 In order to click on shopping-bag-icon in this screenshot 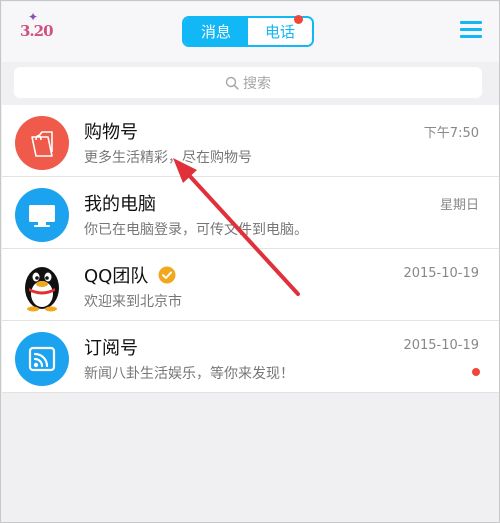, I will do `click(42, 144)`.